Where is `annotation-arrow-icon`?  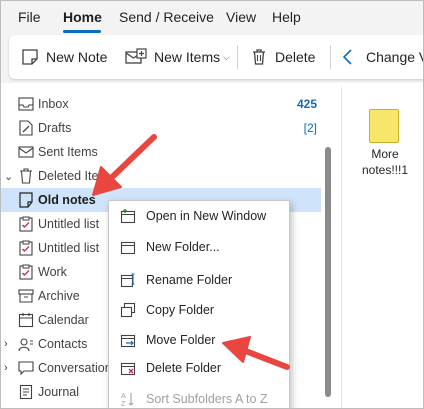 annotation-arrow-icon is located at coordinates (256, 353).